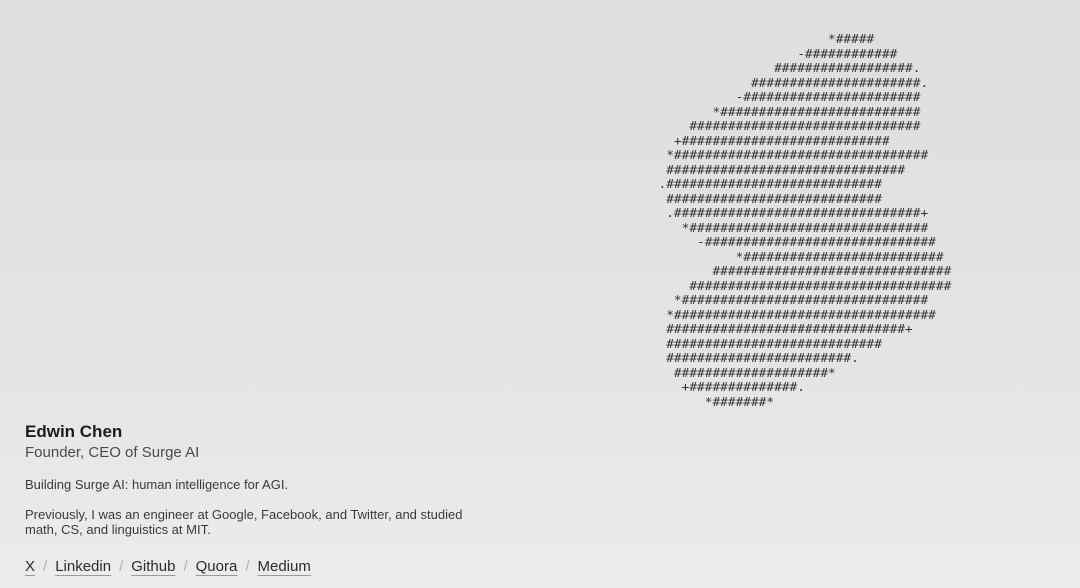  What do you see at coordinates (74, 431) in the screenshot?
I see `profile-name: Edwin Chen` at bounding box center [74, 431].